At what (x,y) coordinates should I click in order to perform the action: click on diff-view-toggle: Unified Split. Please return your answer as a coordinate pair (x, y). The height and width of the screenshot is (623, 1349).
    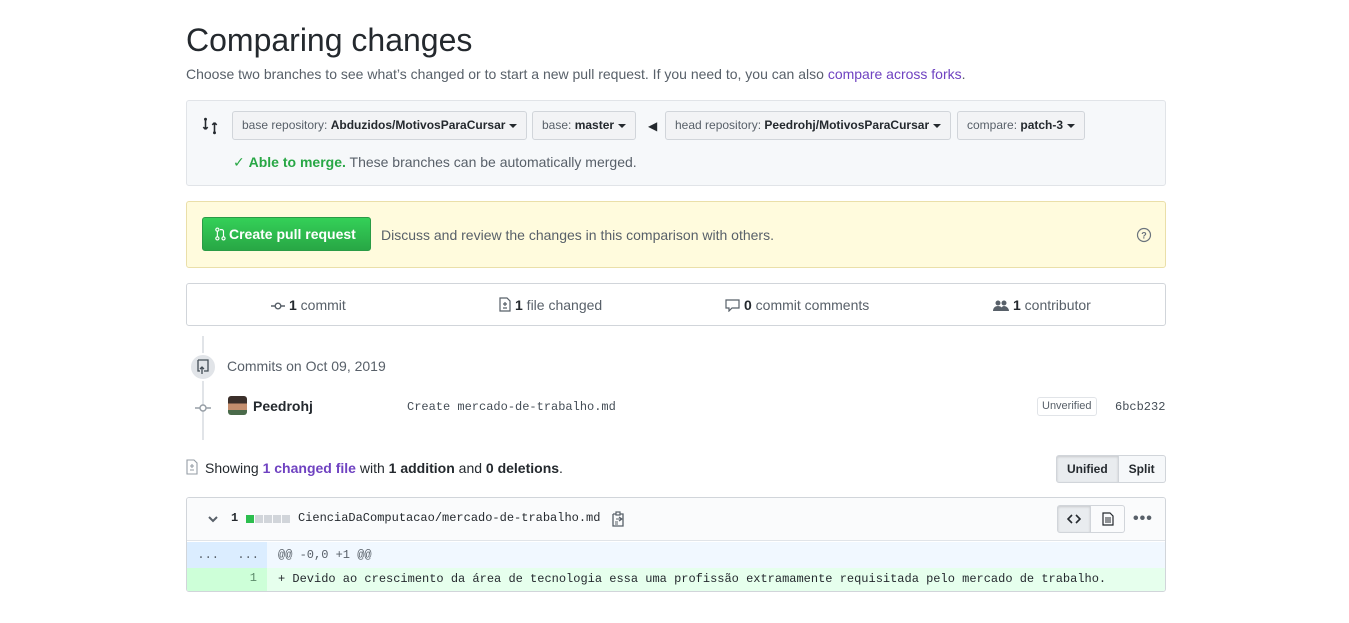
    Looking at the image, I should click on (1111, 469).